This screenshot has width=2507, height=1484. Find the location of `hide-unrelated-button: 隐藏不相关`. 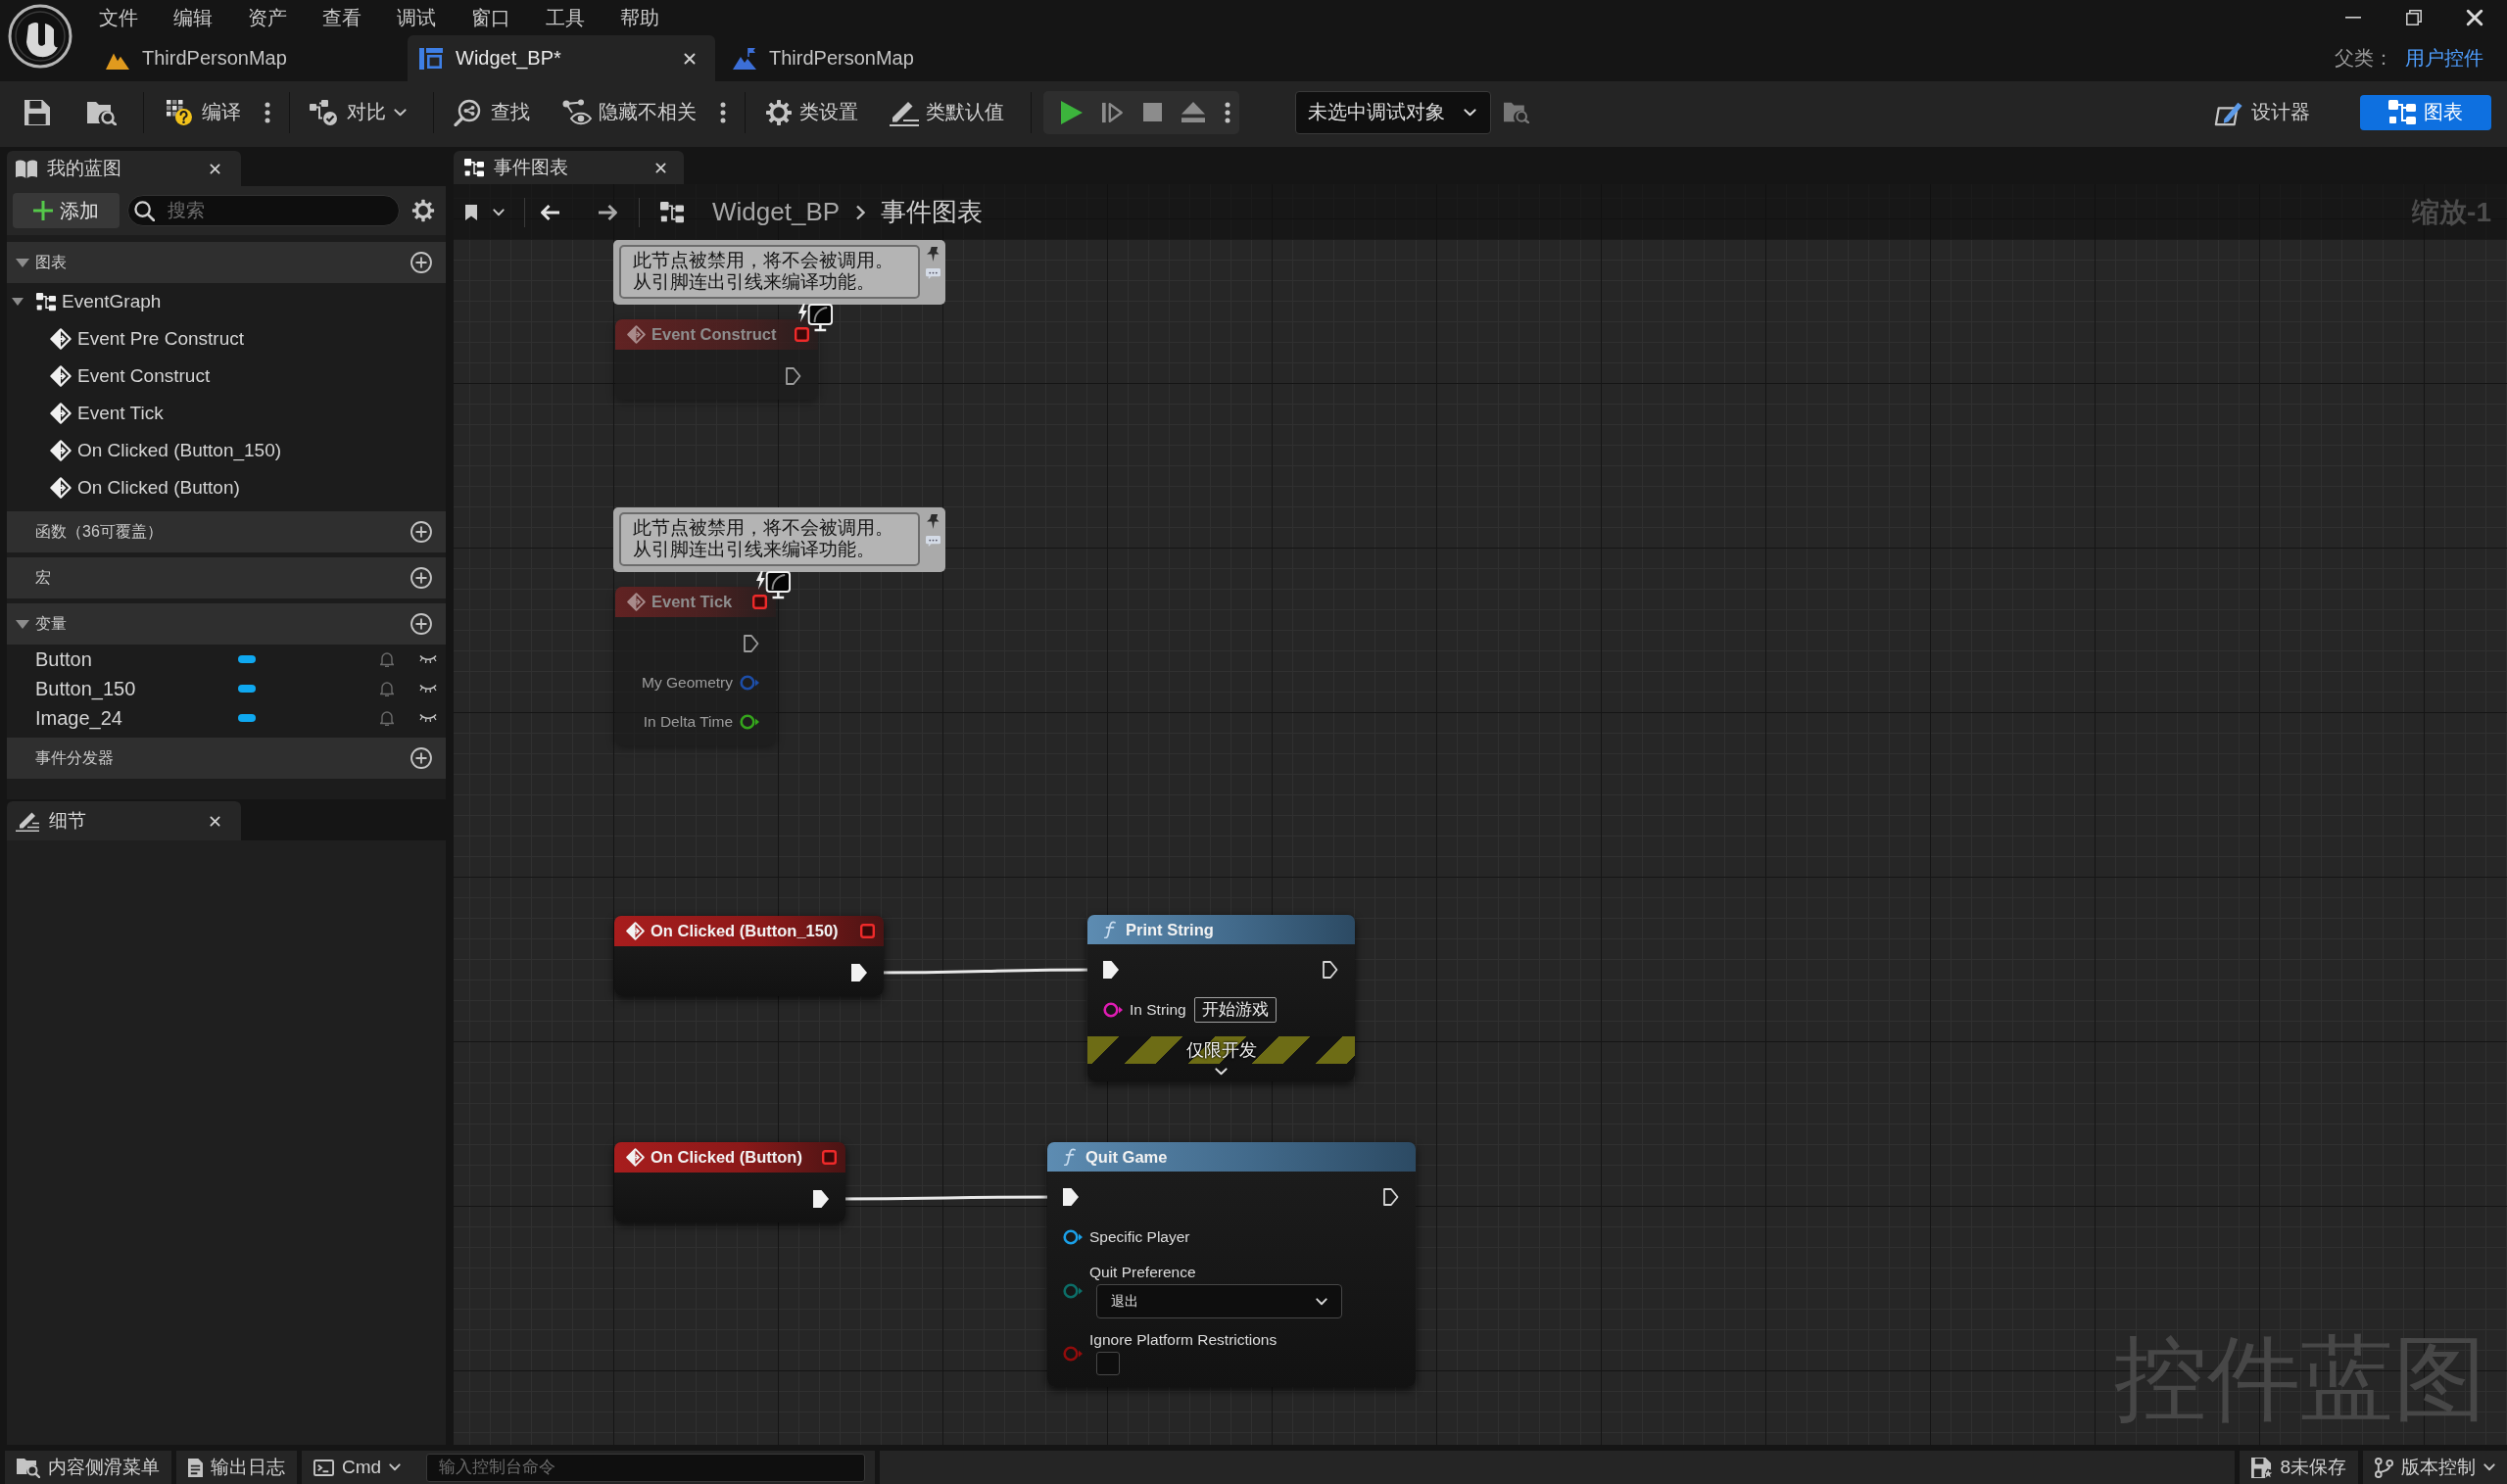

hide-unrelated-button: 隐藏不相关 is located at coordinates (629, 112).